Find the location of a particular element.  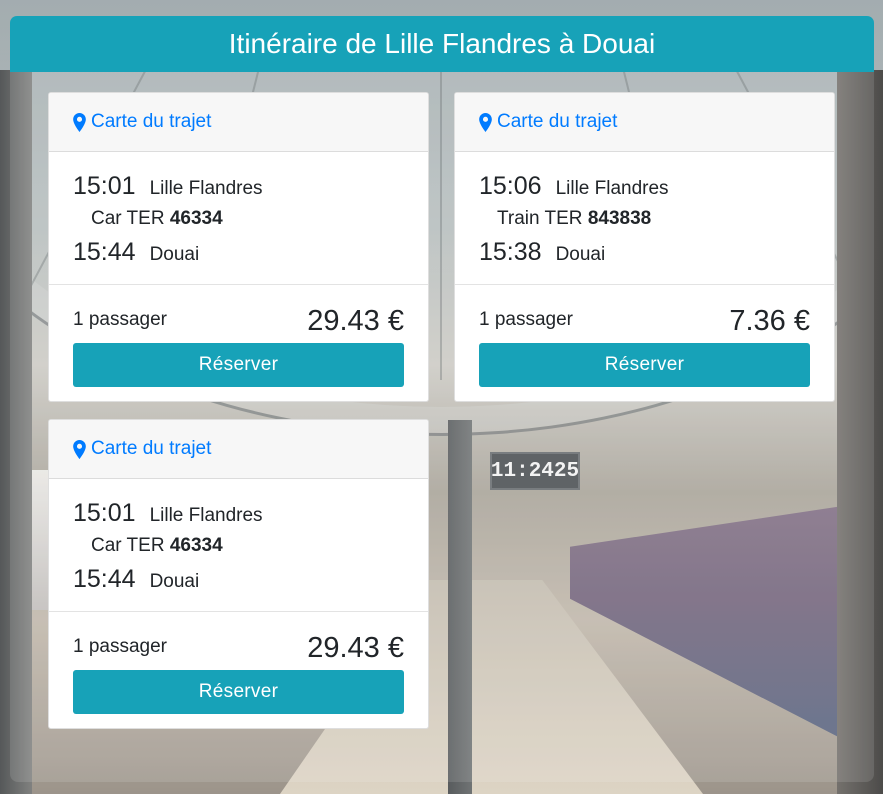

page-header: Itinéraire de Lille Flandres à Douai is located at coordinates (442, 44).